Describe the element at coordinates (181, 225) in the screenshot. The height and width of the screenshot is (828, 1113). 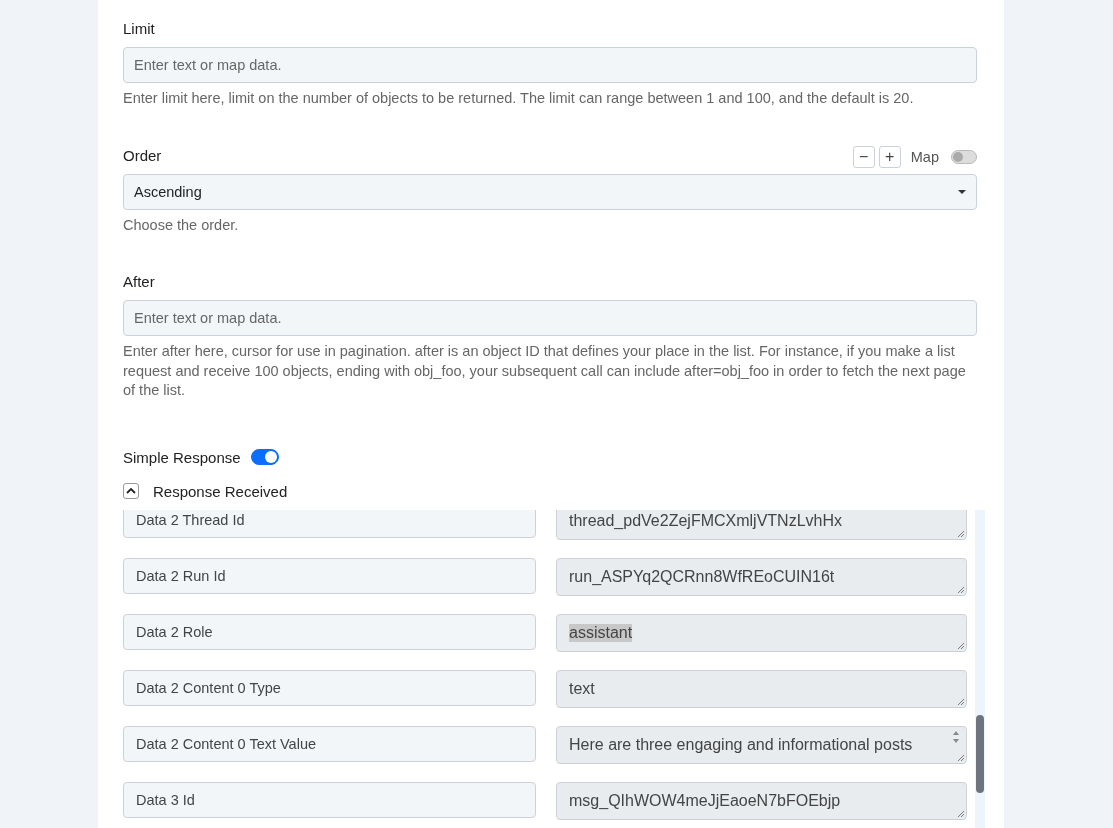
I see `help-text: Choose the order.` at that location.